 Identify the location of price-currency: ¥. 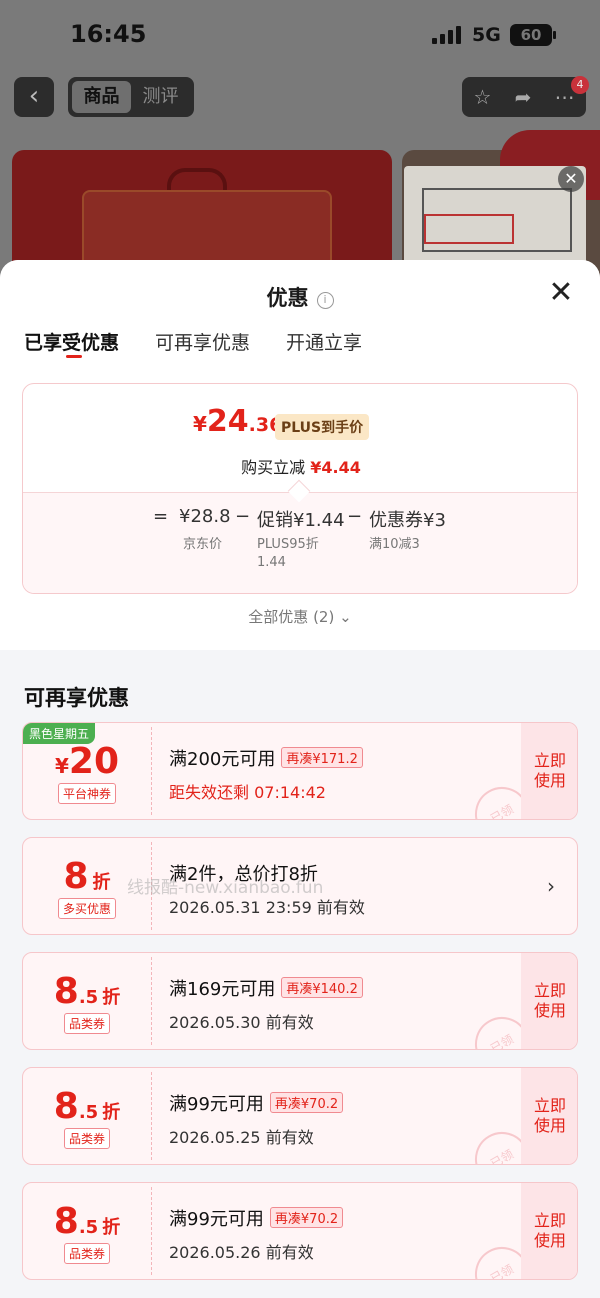
(200, 424).